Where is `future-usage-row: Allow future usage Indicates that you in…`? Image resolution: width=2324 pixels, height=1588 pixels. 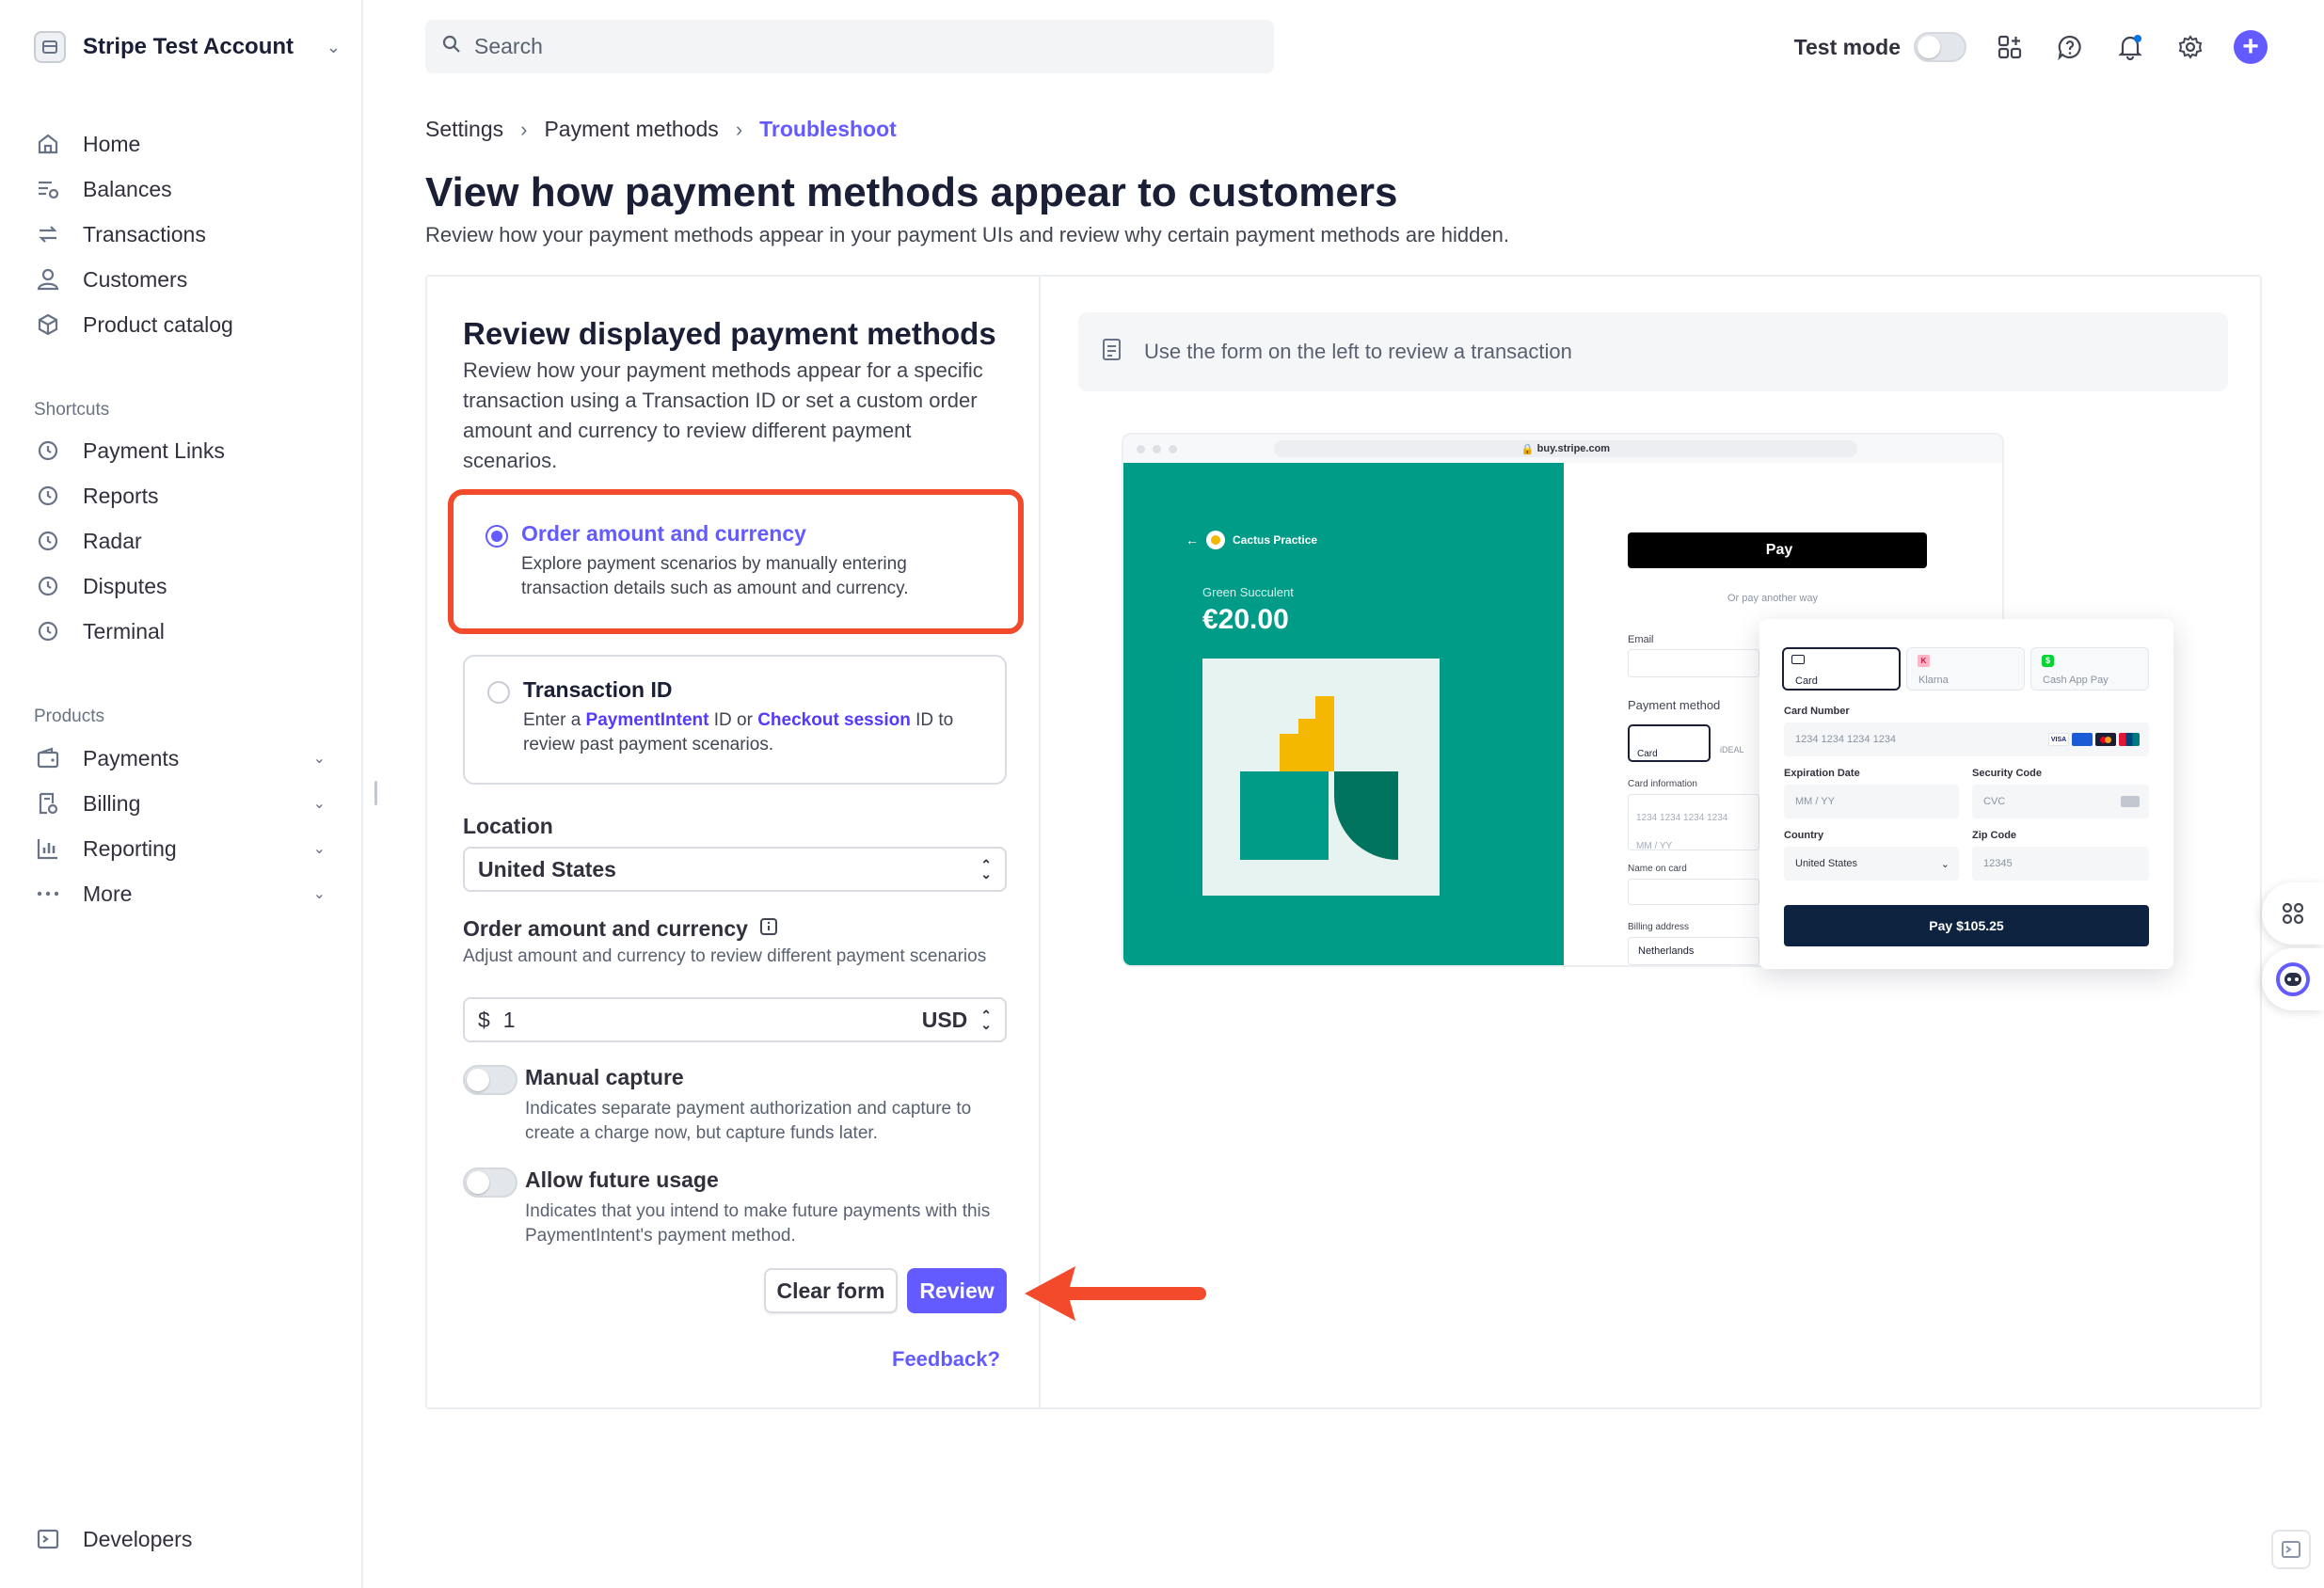 future-usage-row: Allow future usage Indicates that you in… is located at coordinates (736, 1206).